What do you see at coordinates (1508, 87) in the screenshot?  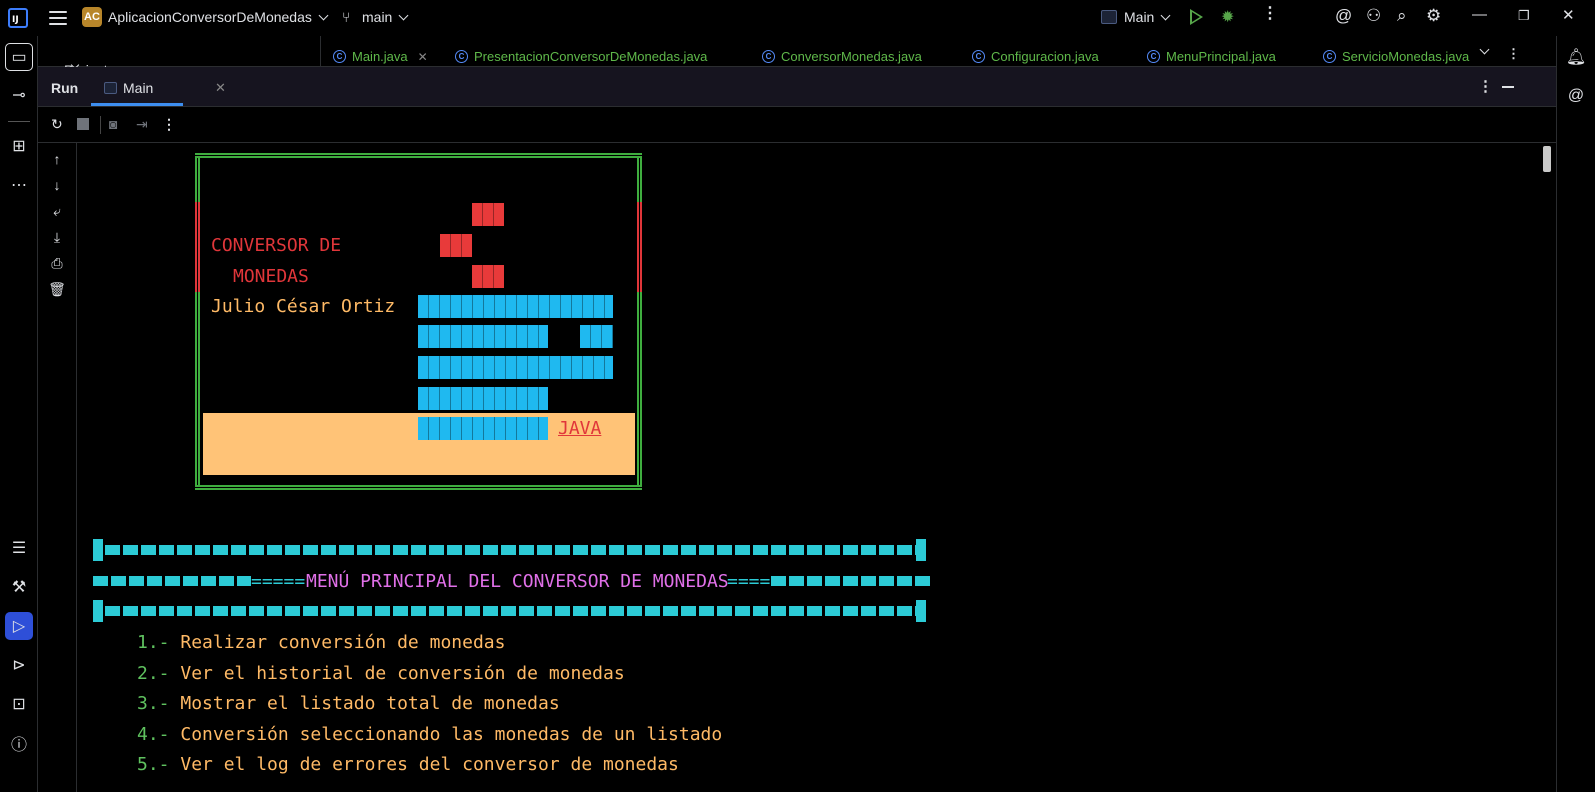 I see `hide-panel-icon` at bounding box center [1508, 87].